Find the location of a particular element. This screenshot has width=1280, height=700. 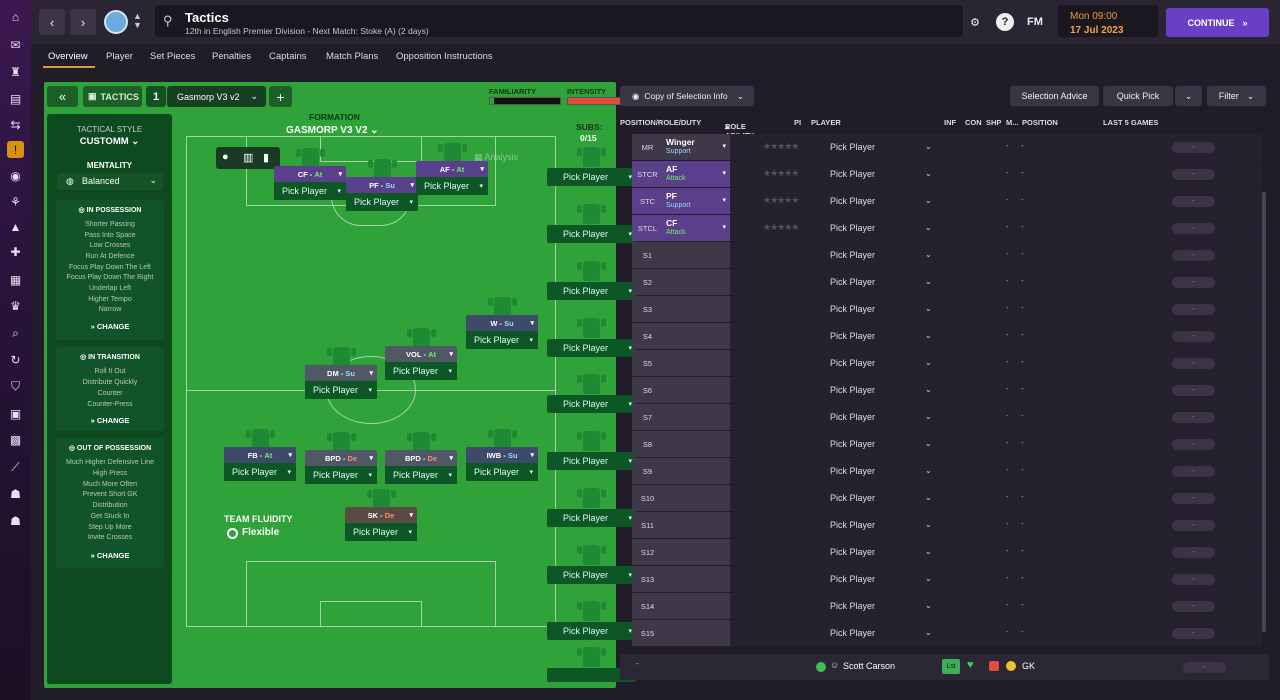

squad-icon: ♜ is located at coordinates (15, 71).